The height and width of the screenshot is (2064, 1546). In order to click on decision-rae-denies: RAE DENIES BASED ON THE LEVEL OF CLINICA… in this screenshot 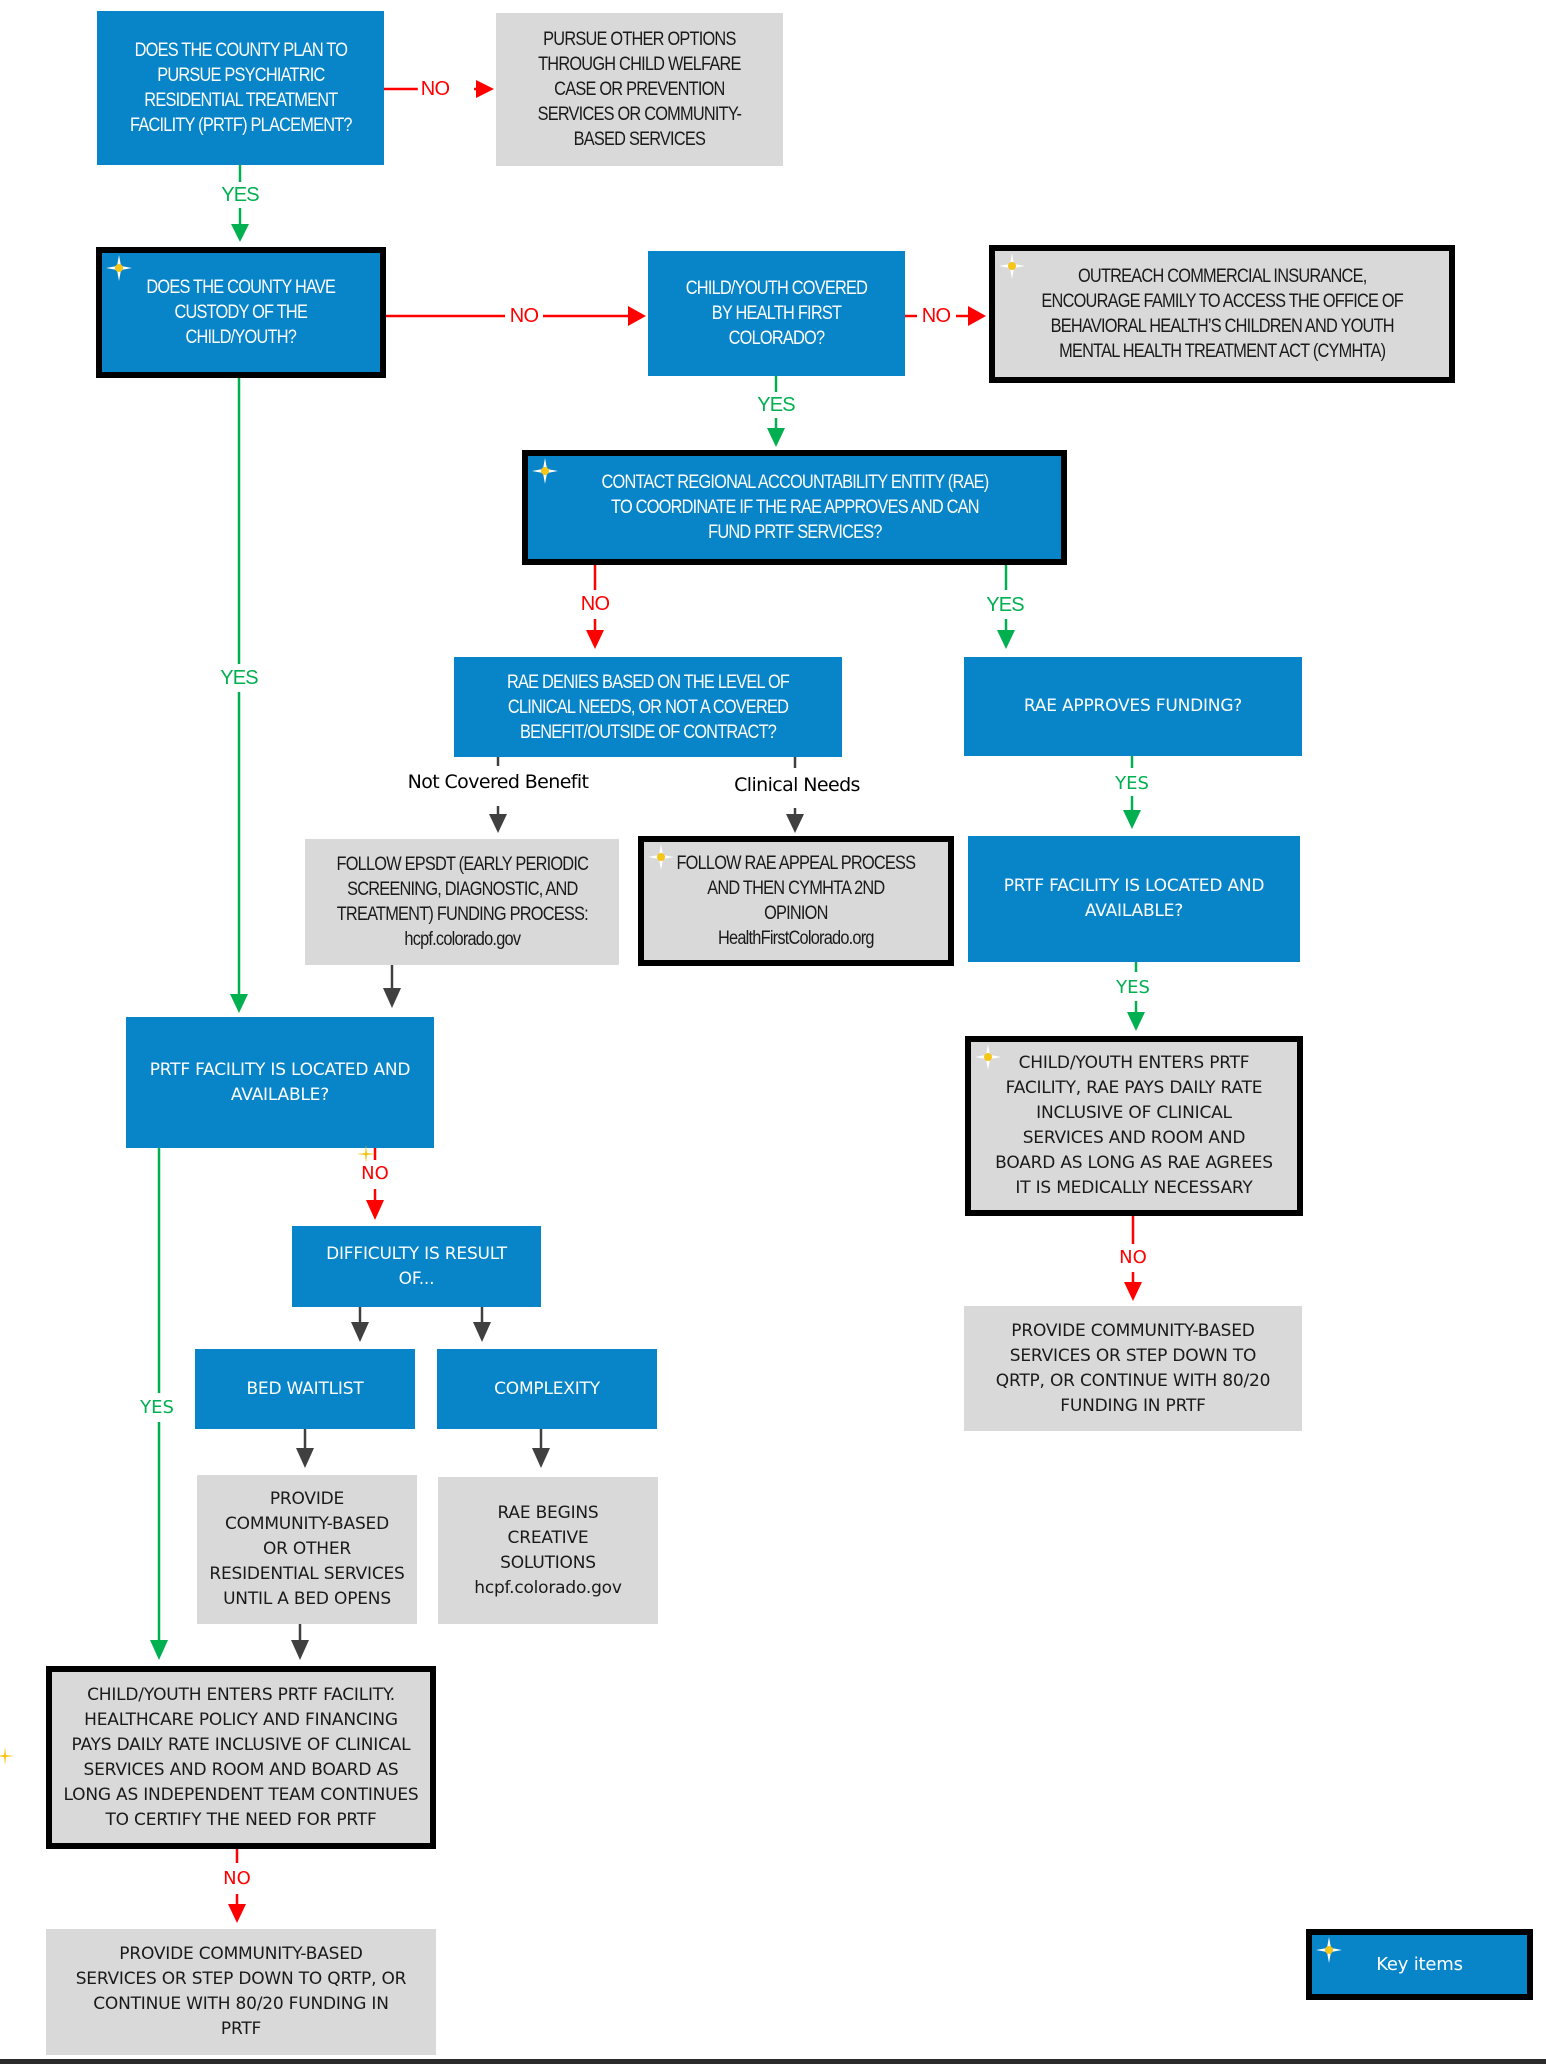, I will do `click(648, 707)`.